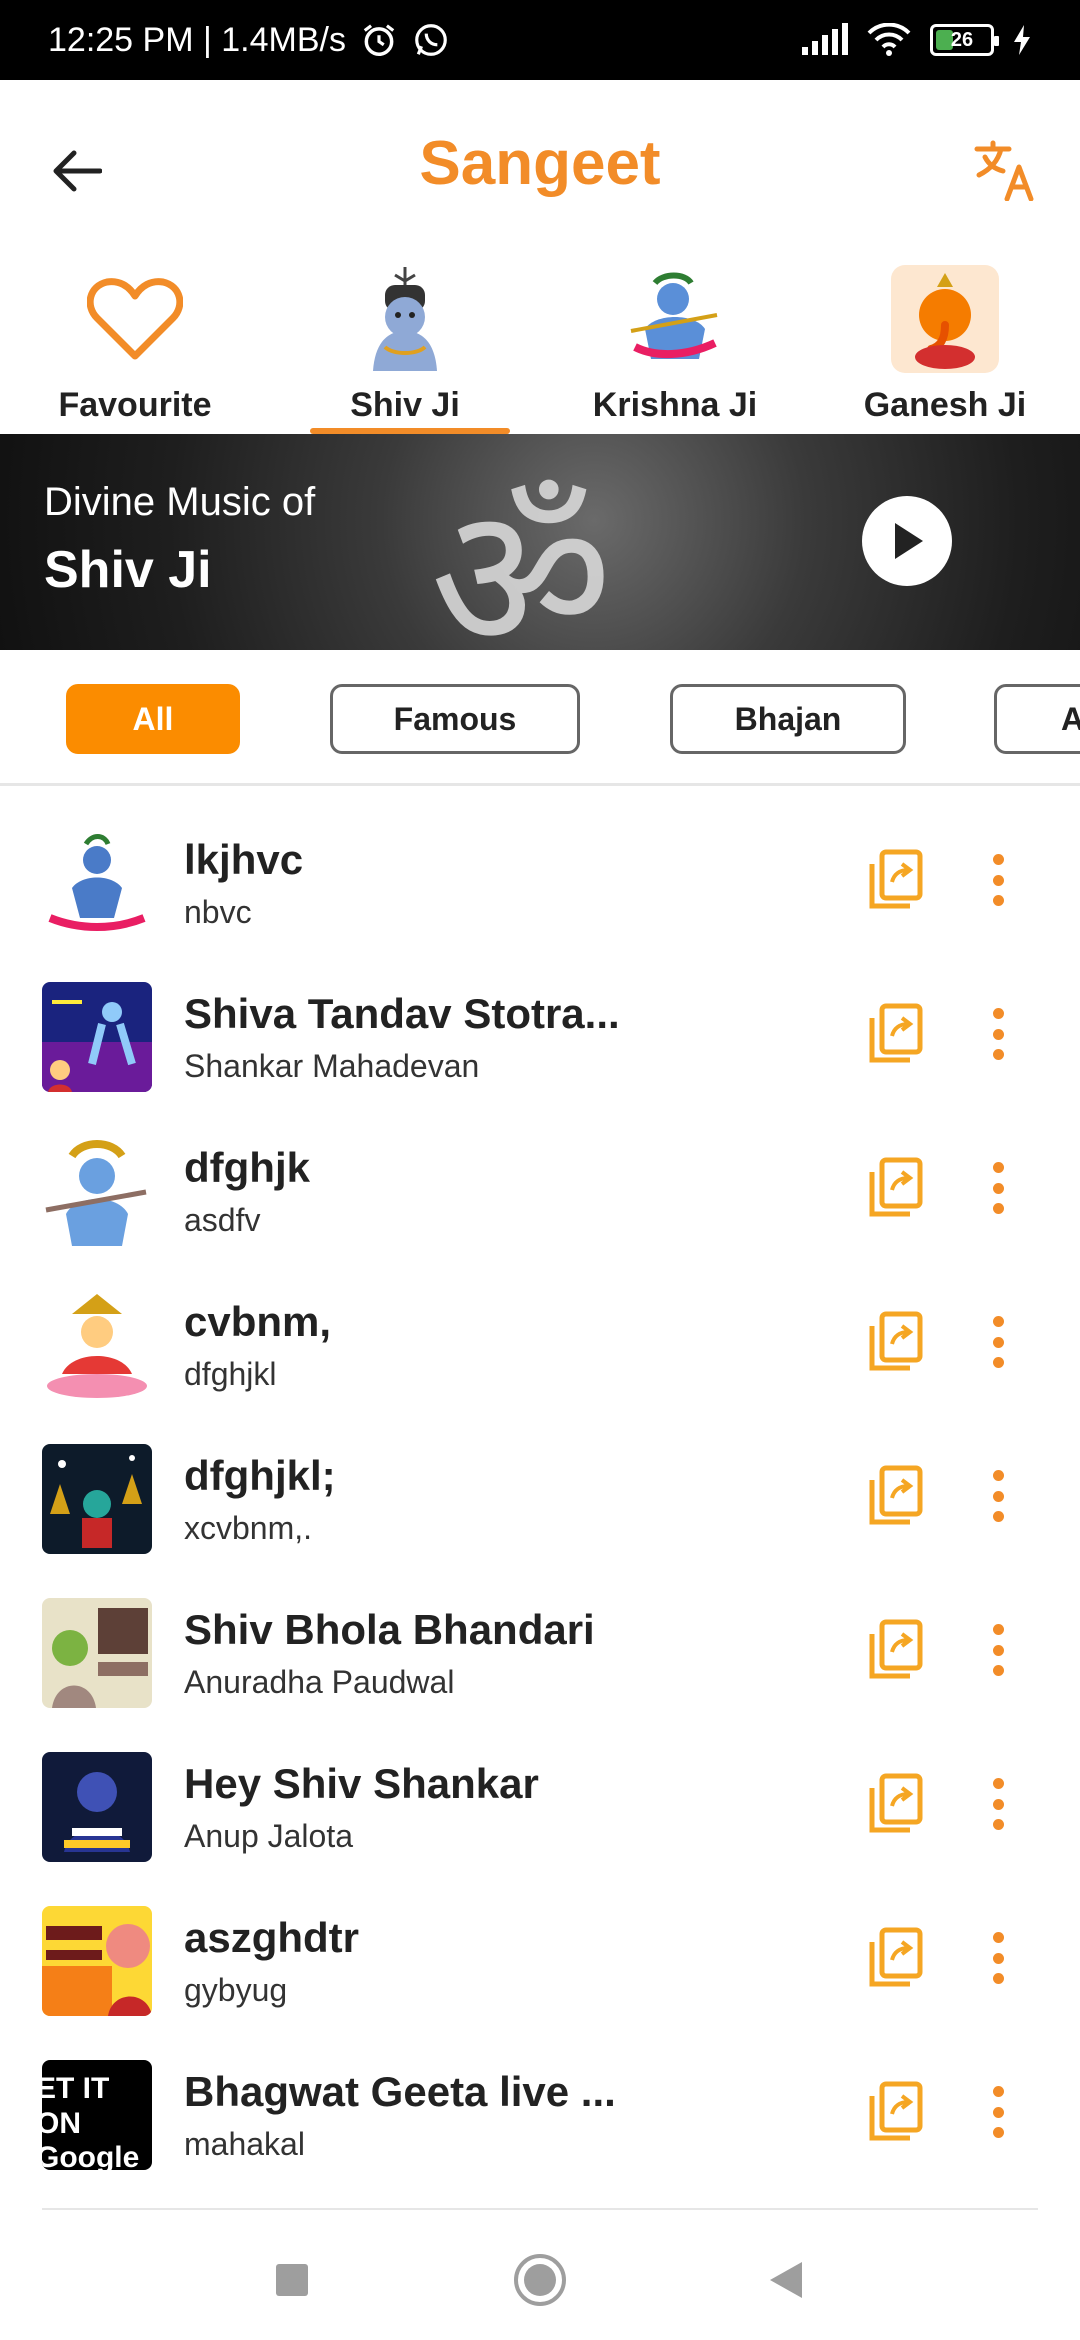 Image resolution: width=1080 pixels, height=2340 pixels. Describe the element at coordinates (1037, 719) in the screenshot. I see `filter-next: A` at that location.